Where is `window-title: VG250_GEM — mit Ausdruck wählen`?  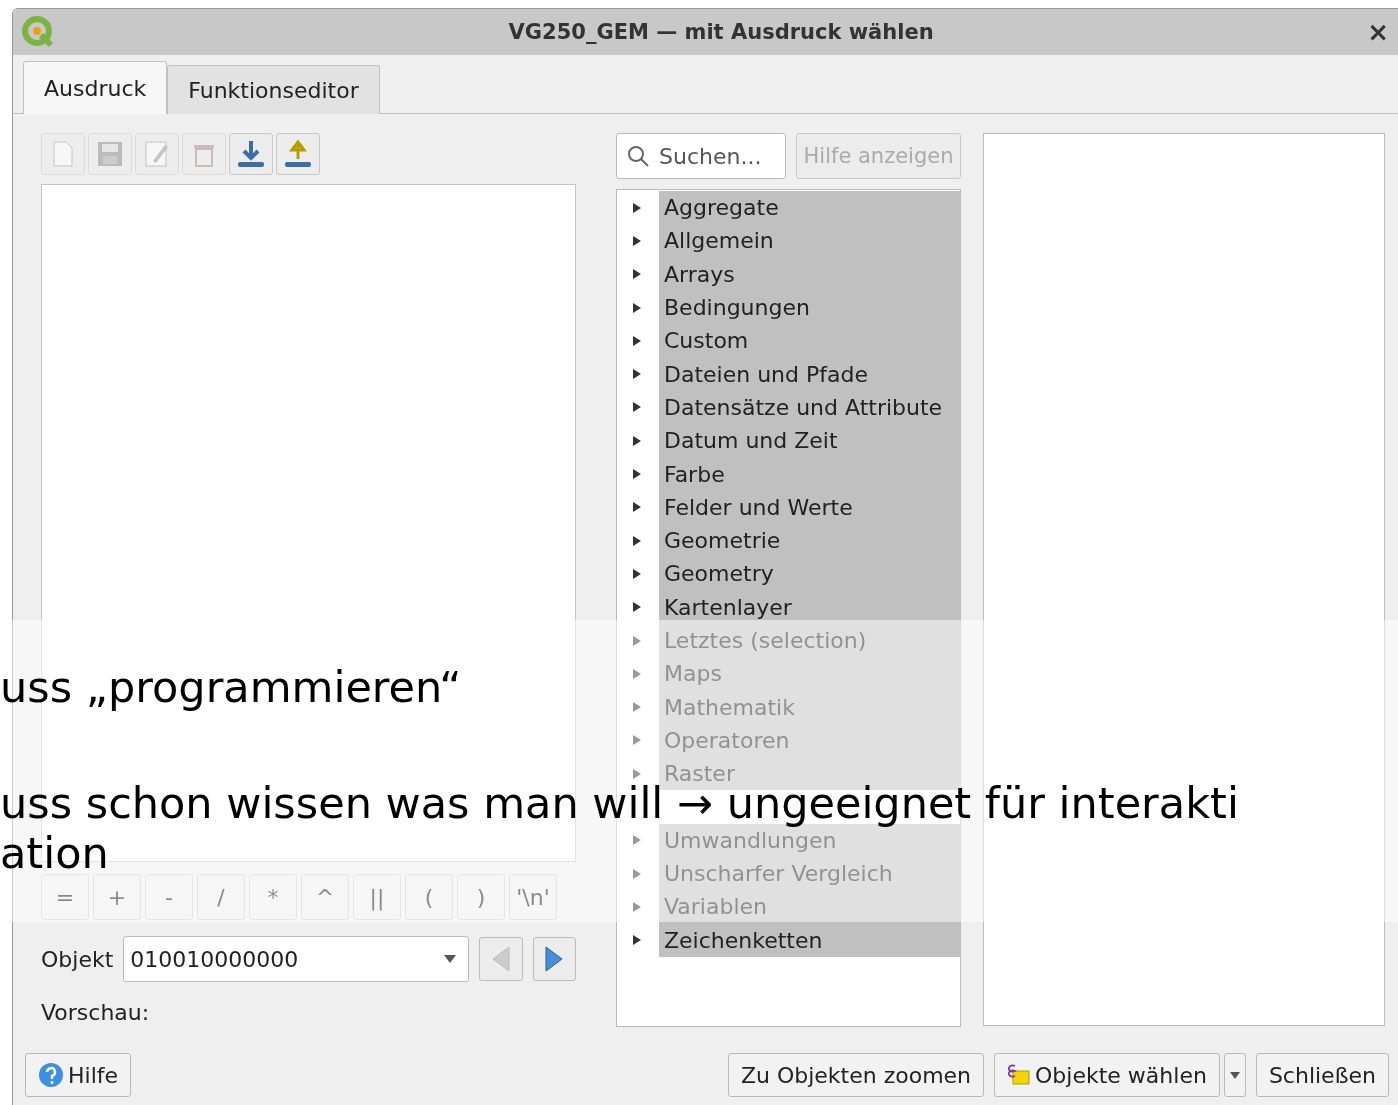
window-title: VG250_GEM — mit Ausdruck wählen is located at coordinates (721, 32).